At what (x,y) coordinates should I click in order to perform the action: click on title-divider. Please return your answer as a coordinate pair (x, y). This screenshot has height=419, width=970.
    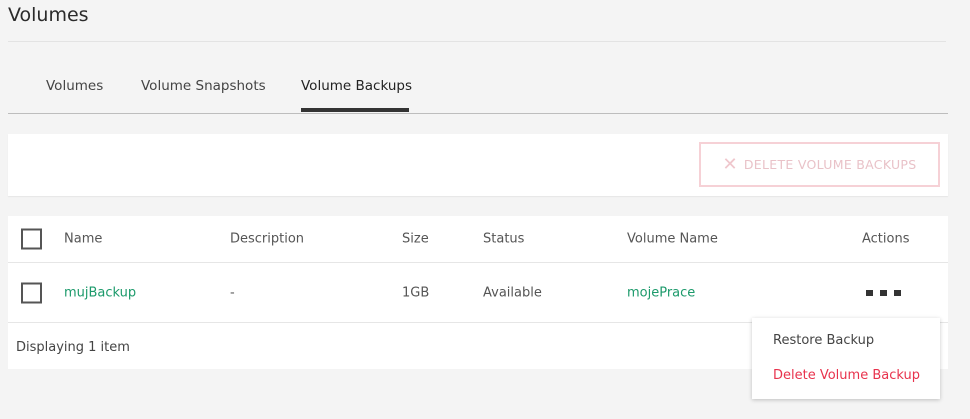
    Looking at the image, I should click on (477, 41).